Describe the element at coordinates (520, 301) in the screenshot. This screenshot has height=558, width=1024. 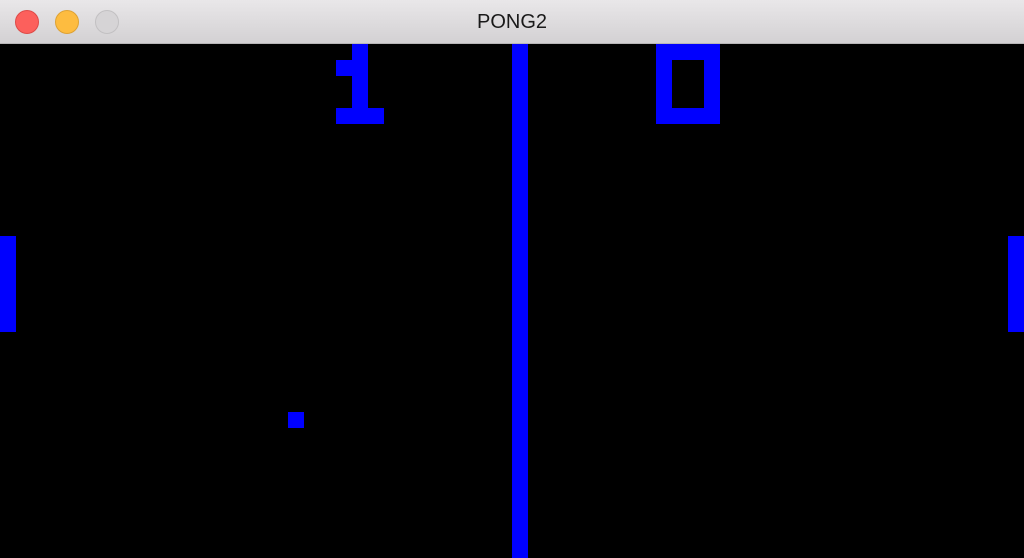
I see `center-net` at that location.